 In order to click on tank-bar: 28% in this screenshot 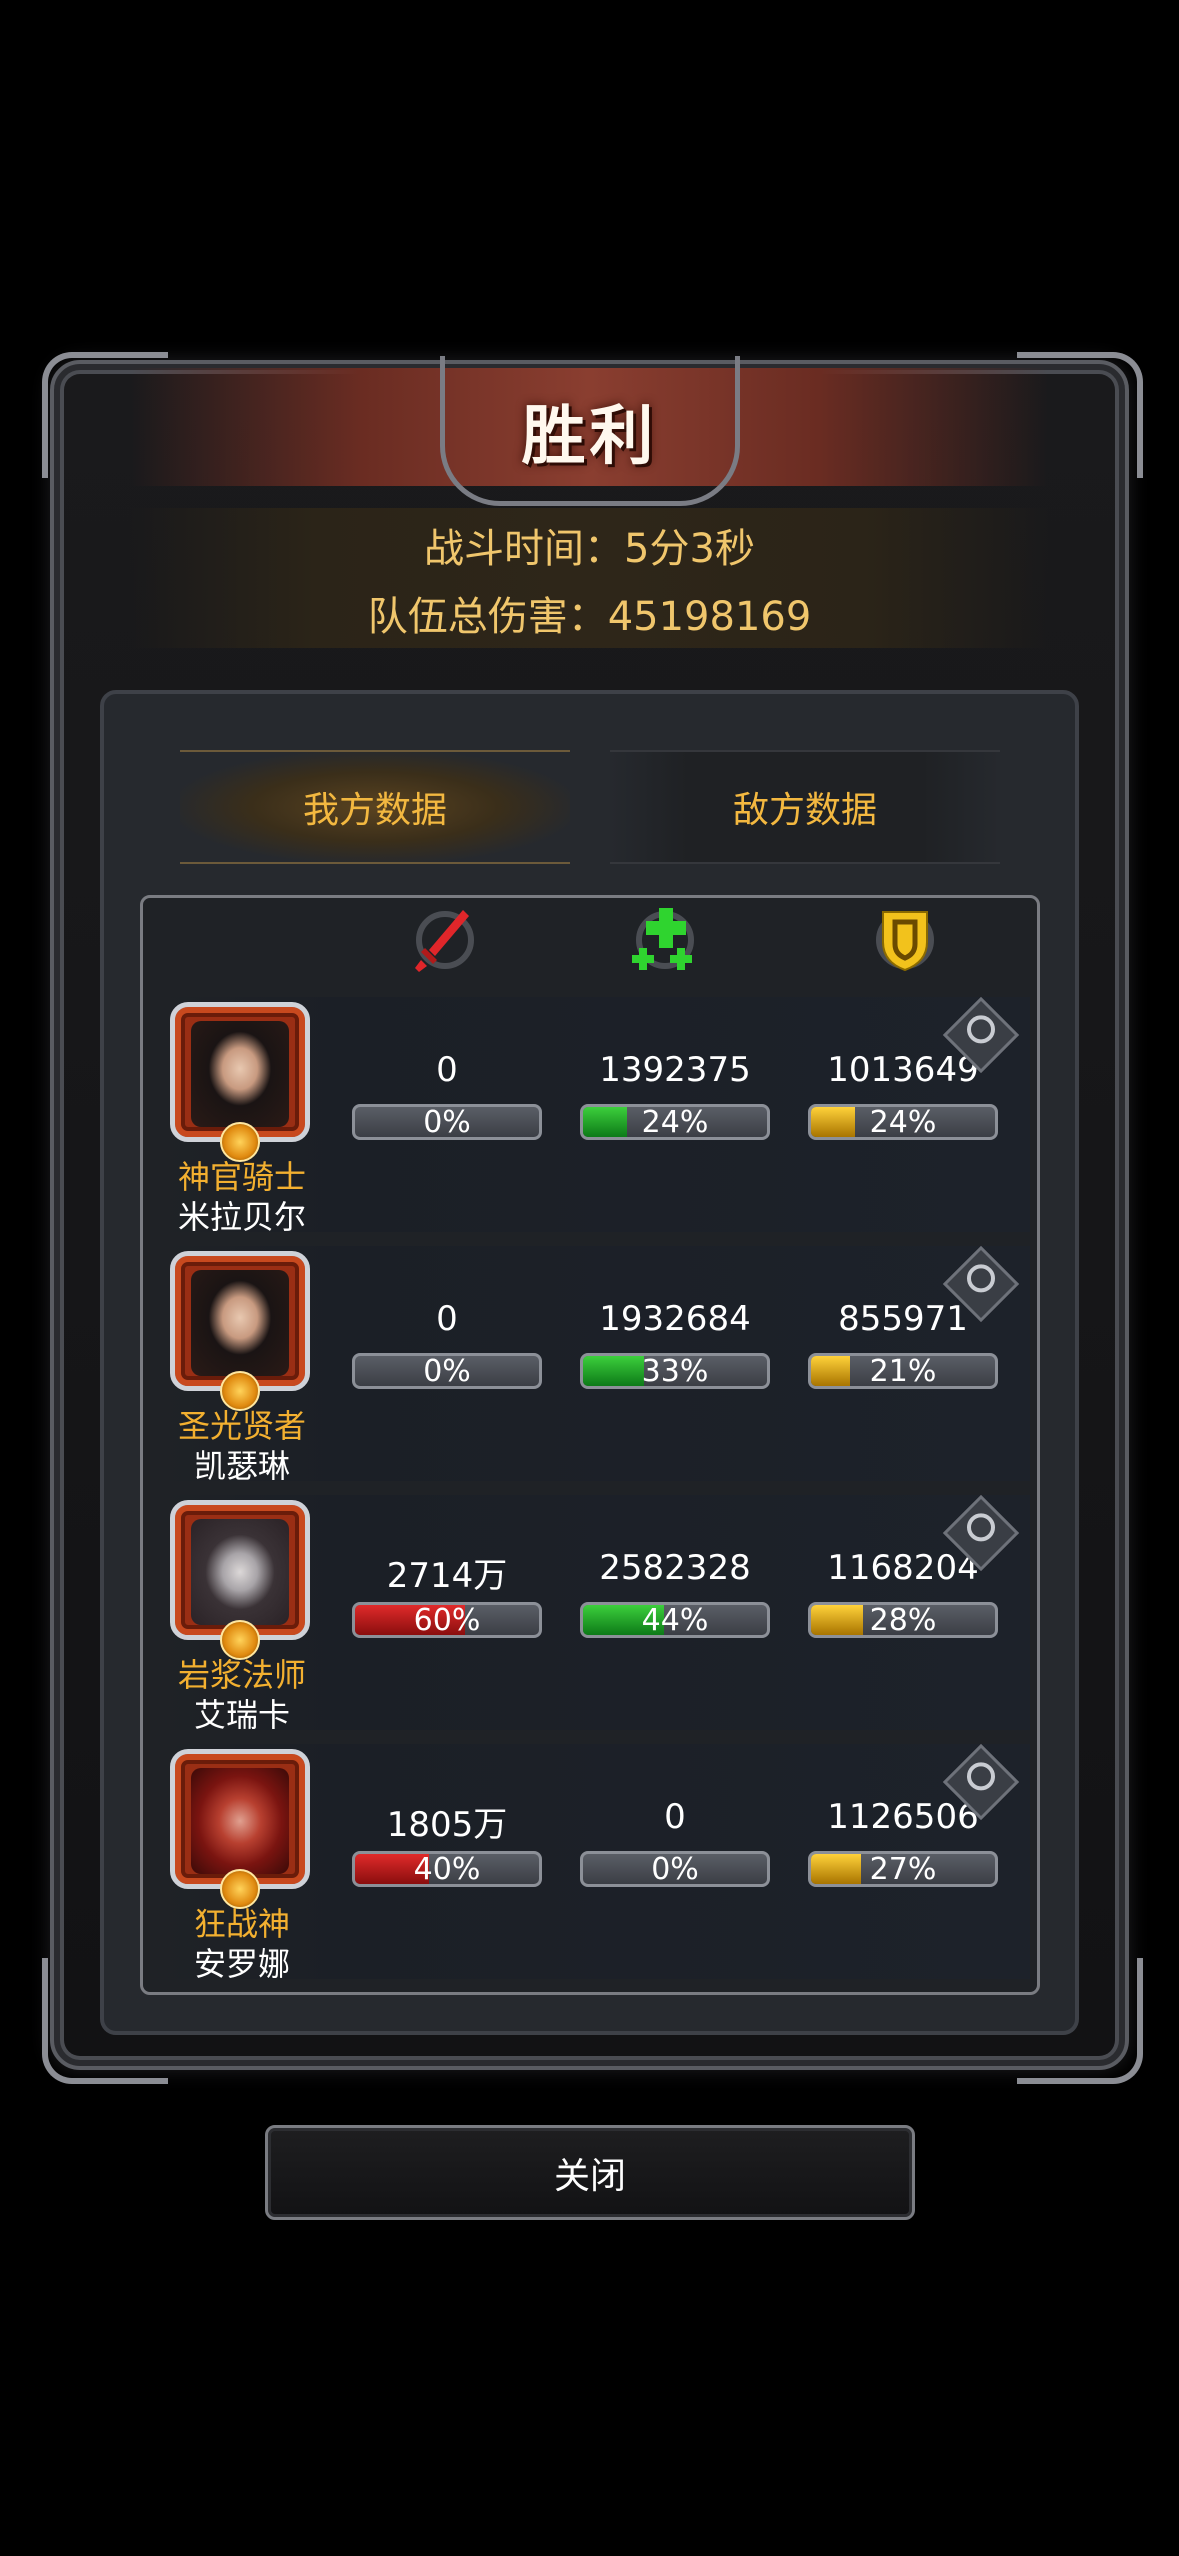, I will do `click(903, 1620)`.